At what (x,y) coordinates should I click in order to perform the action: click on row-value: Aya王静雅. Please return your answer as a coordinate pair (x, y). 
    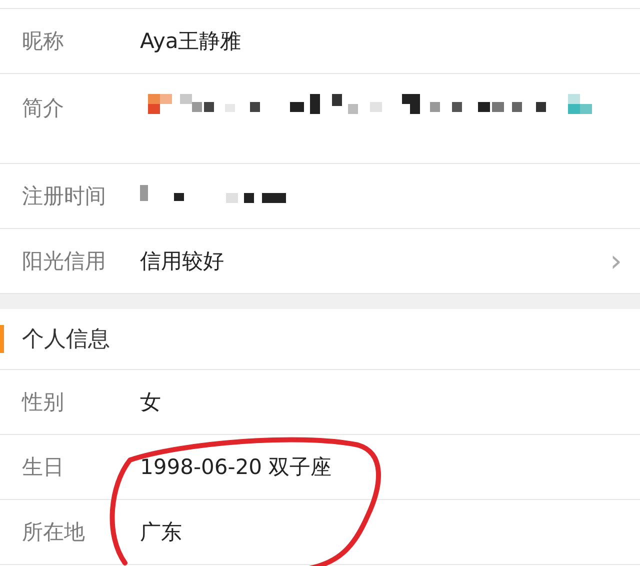
    Looking at the image, I should click on (191, 41).